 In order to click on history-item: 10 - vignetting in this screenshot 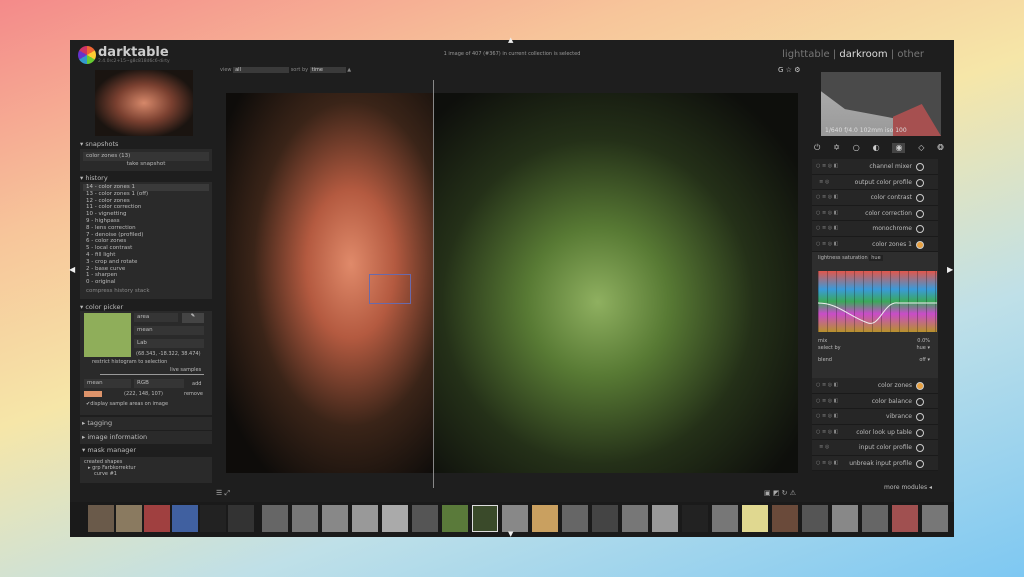, I will do `click(146, 214)`.